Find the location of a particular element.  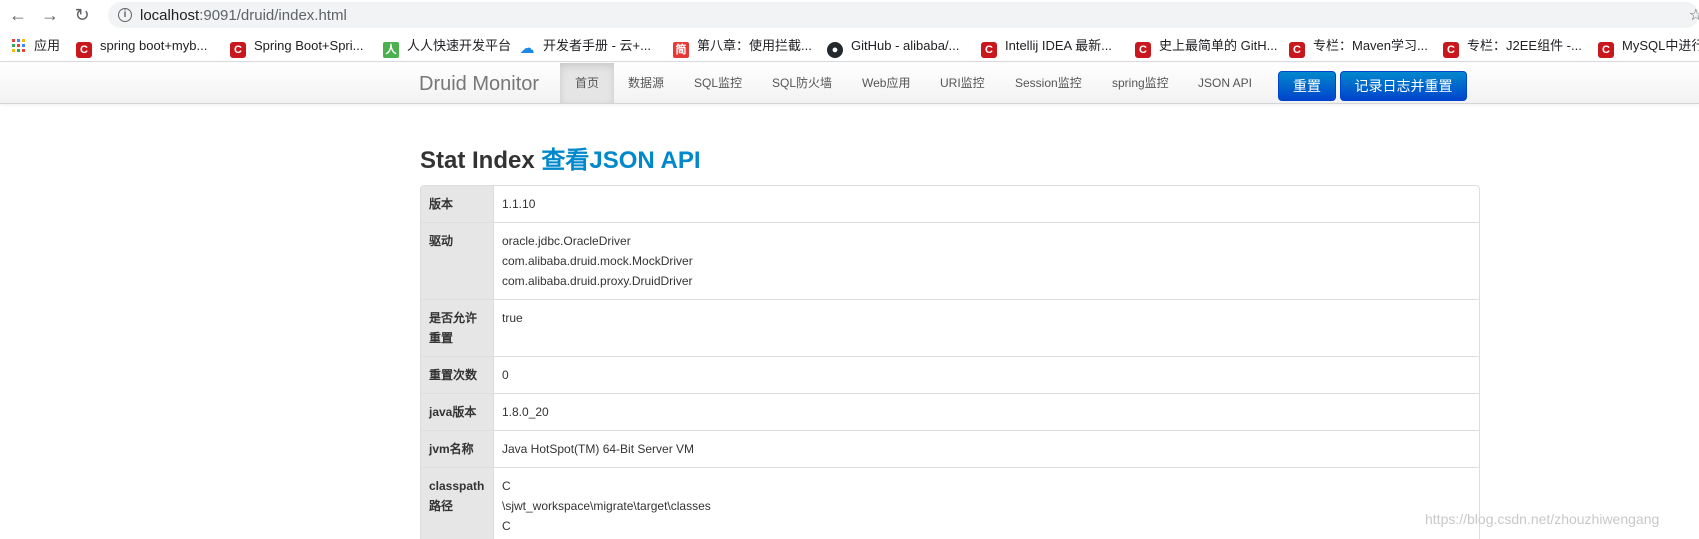

bookmark-star-icon: ☆ is located at coordinates (1694, 15).